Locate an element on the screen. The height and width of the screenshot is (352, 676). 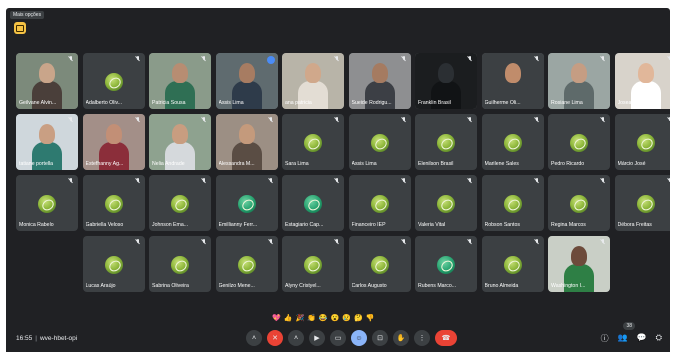
participant-name: Sara Lima is located at coordinates (297, 164).